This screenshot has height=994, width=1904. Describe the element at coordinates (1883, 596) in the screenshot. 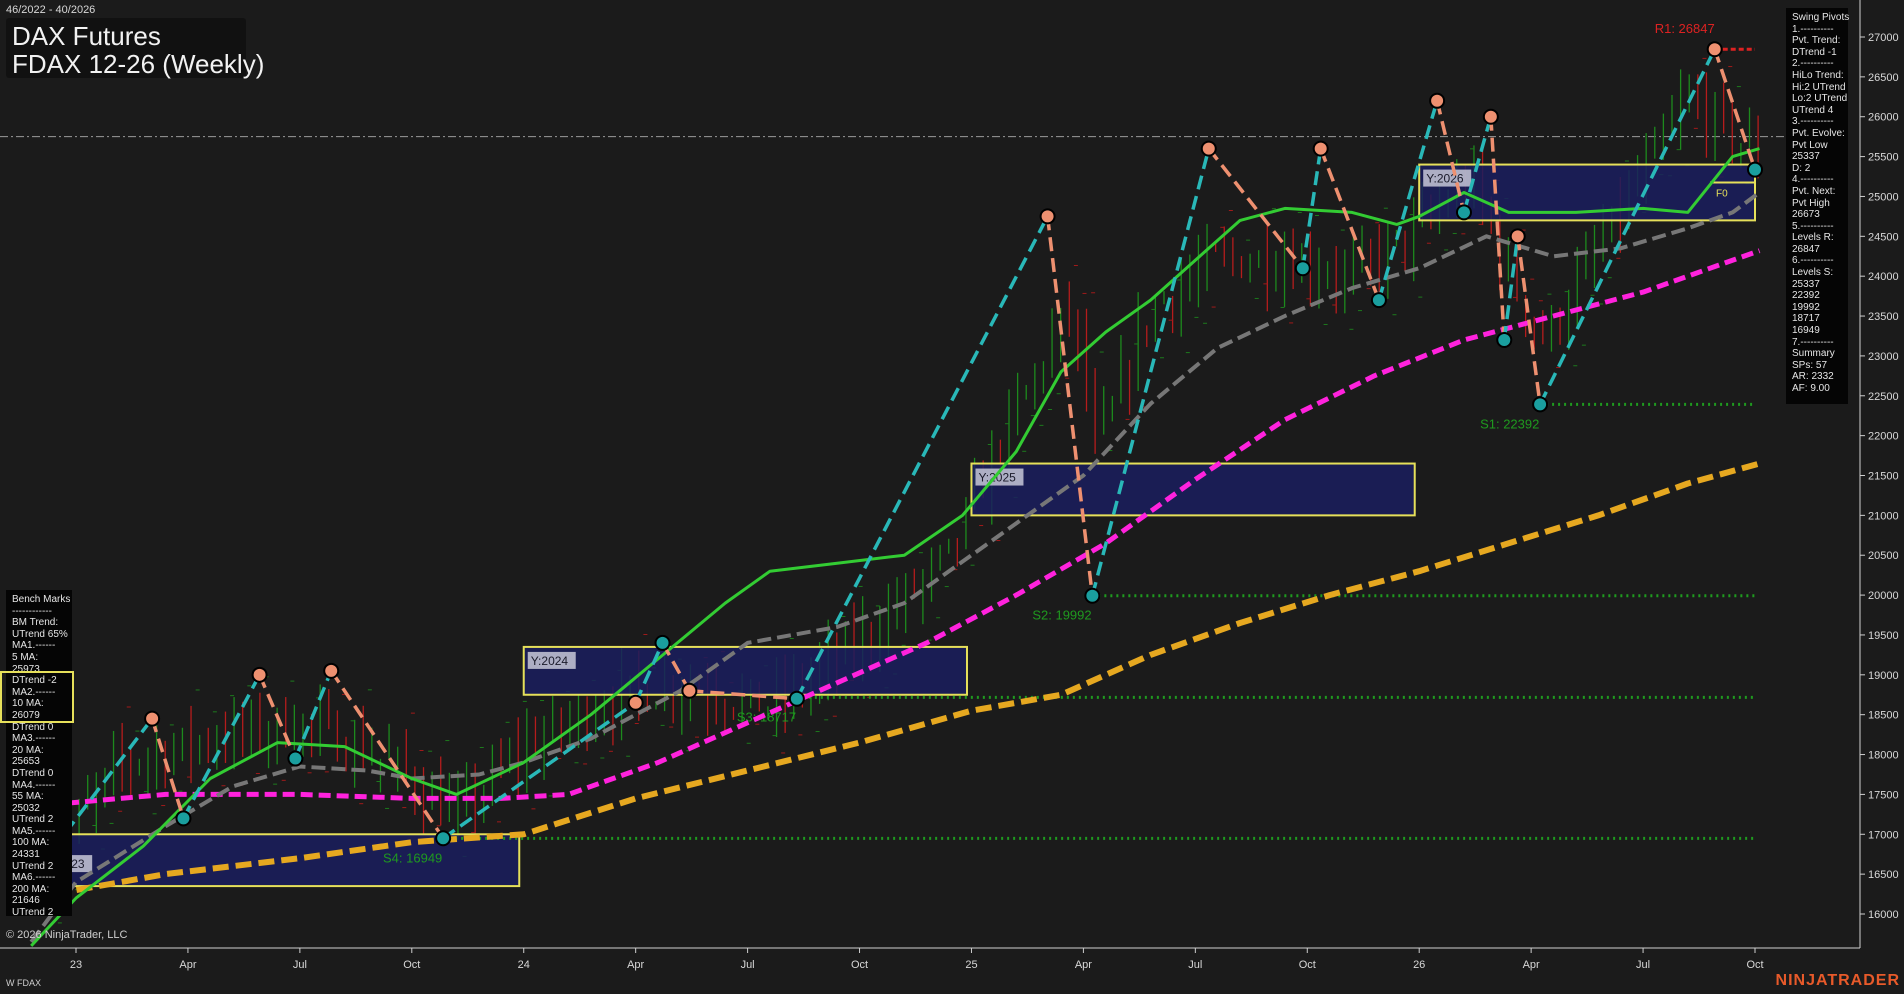

I see `y-tick-label: 20000` at that location.